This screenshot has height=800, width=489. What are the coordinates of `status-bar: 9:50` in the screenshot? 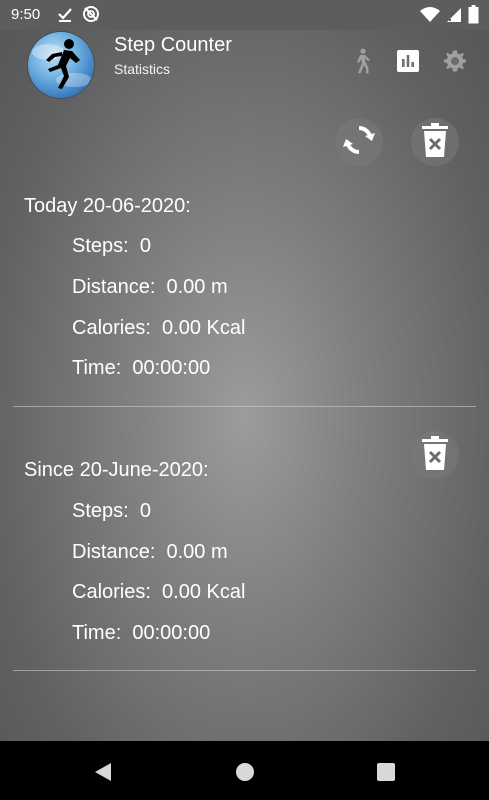 It's located at (244, 15).